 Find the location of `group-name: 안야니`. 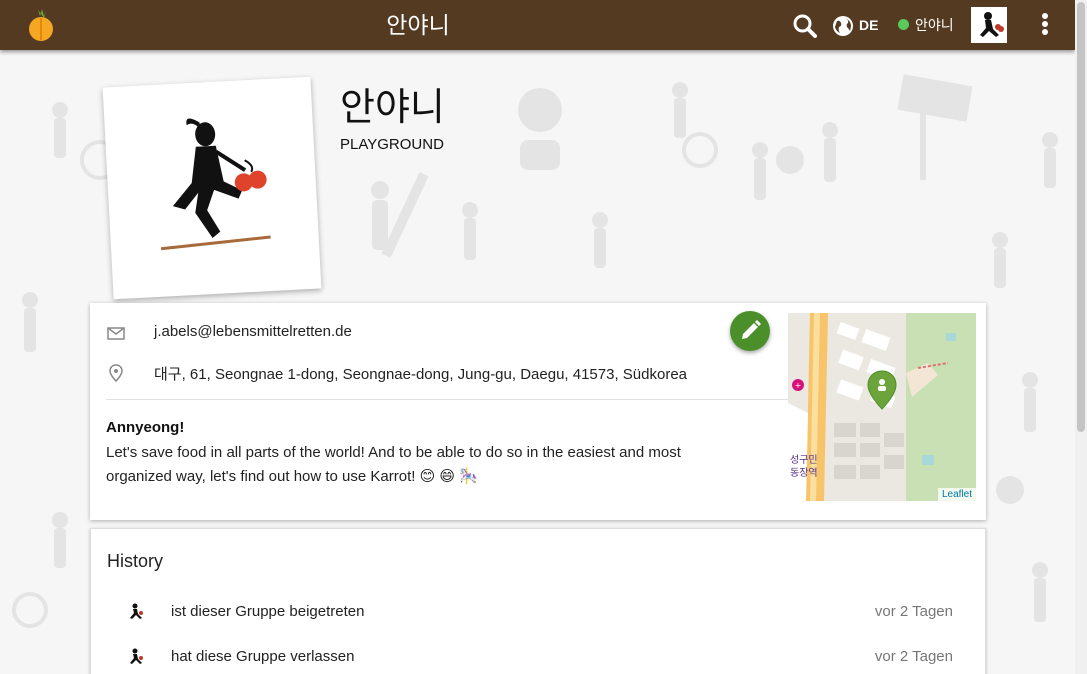

group-name: 안야니 is located at coordinates (392, 108).